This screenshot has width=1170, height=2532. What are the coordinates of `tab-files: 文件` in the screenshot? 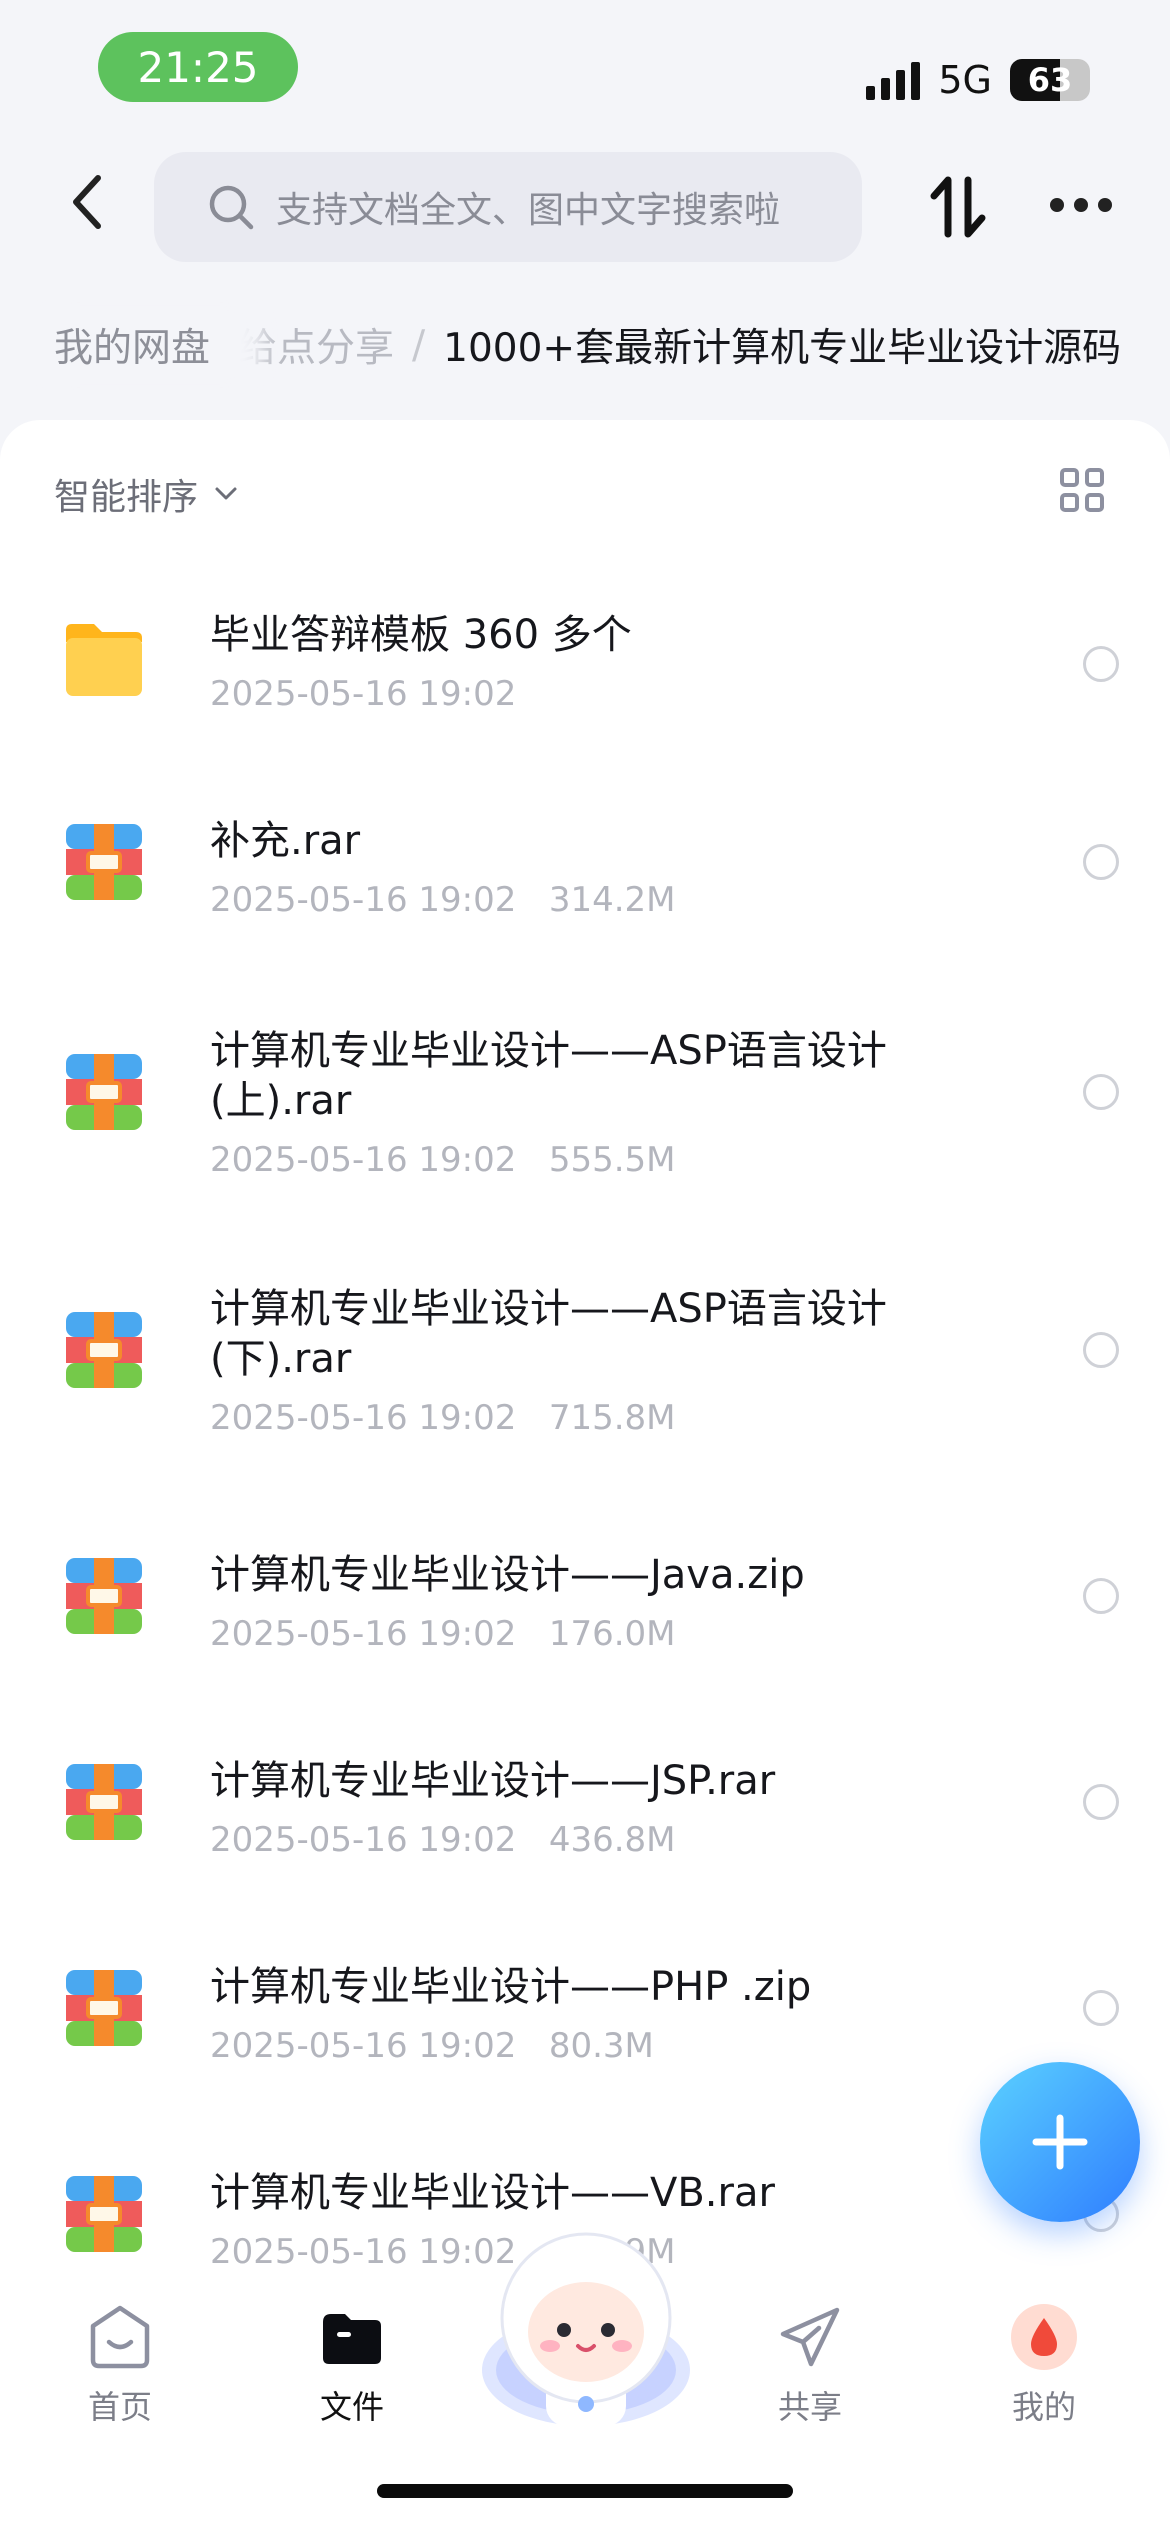 It's located at (352, 2365).